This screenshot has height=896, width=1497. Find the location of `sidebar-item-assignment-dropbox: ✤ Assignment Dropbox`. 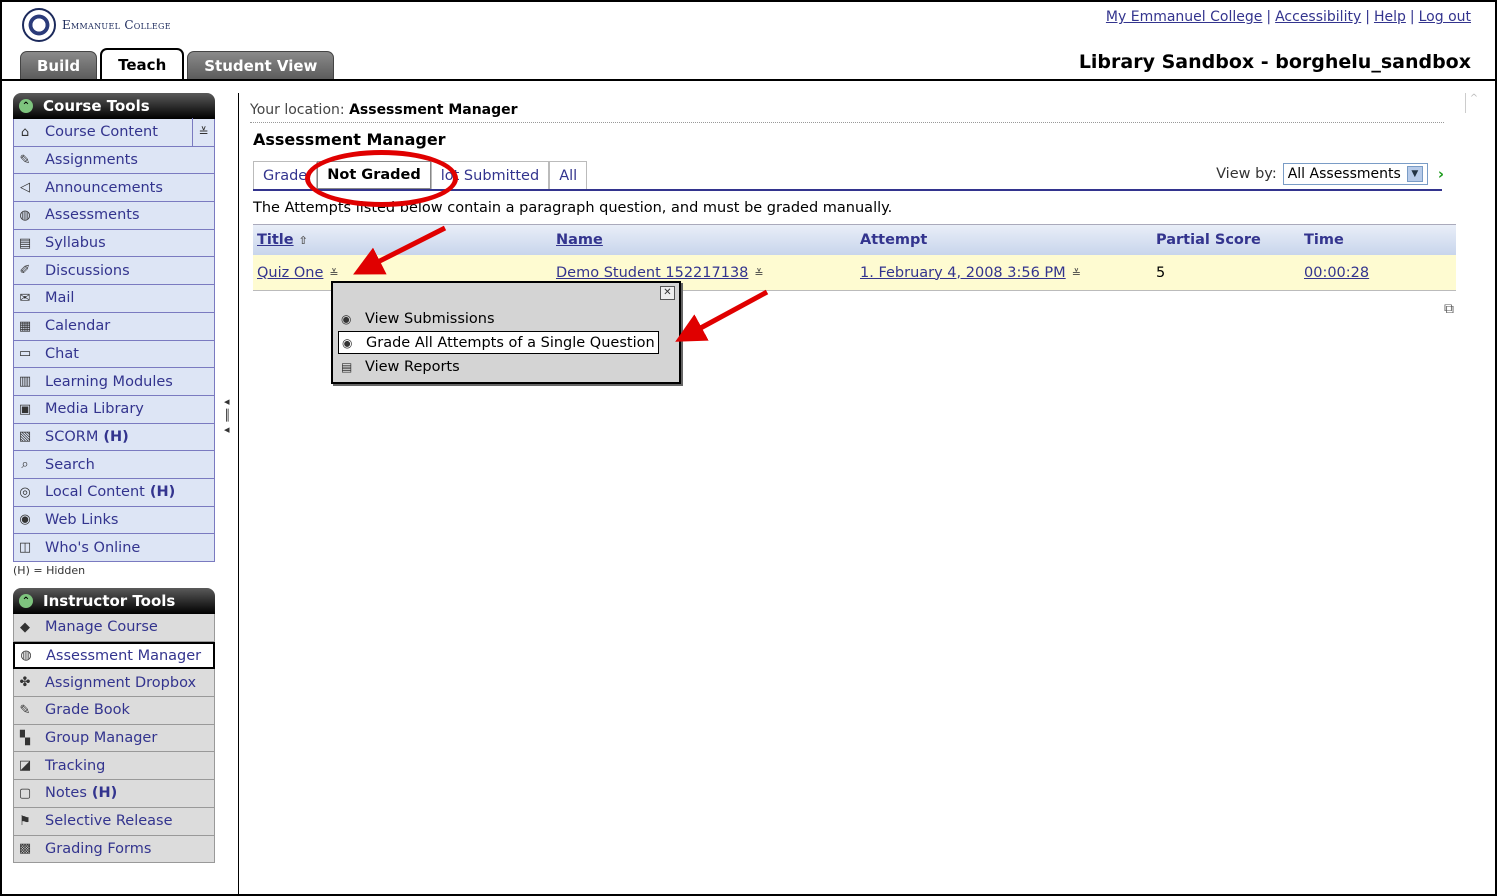

sidebar-item-assignment-dropbox: ✤ Assignment Dropbox is located at coordinates (114, 683).